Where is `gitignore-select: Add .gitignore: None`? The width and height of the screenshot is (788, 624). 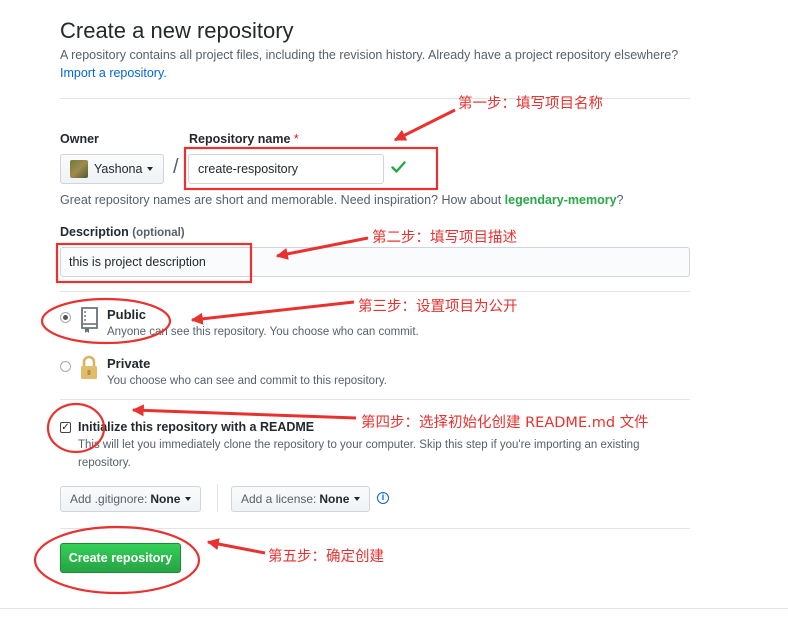 gitignore-select: Add .gitignore: None is located at coordinates (131, 499).